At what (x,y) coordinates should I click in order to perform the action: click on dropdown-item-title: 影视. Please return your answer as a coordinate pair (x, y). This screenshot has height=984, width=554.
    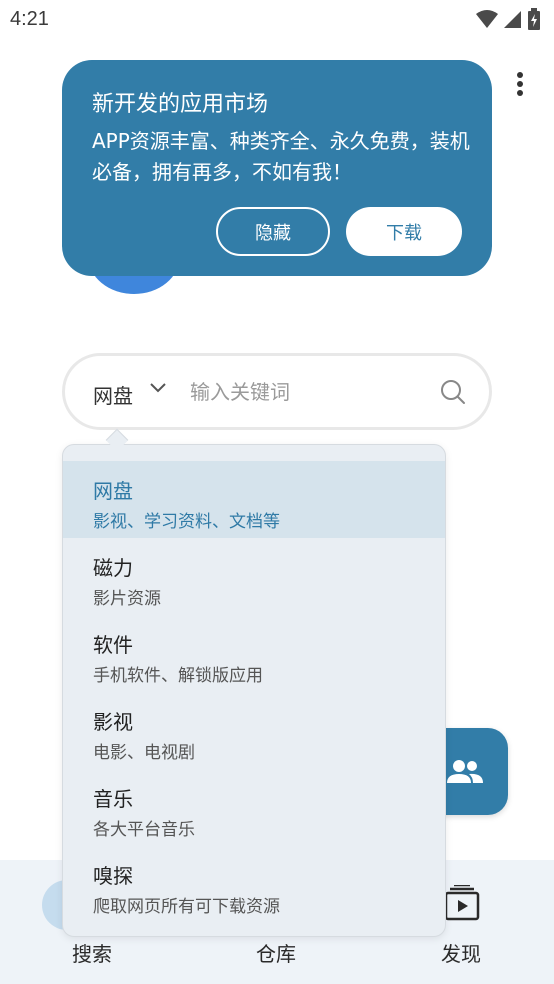
    Looking at the image, I should click on (113, 722).